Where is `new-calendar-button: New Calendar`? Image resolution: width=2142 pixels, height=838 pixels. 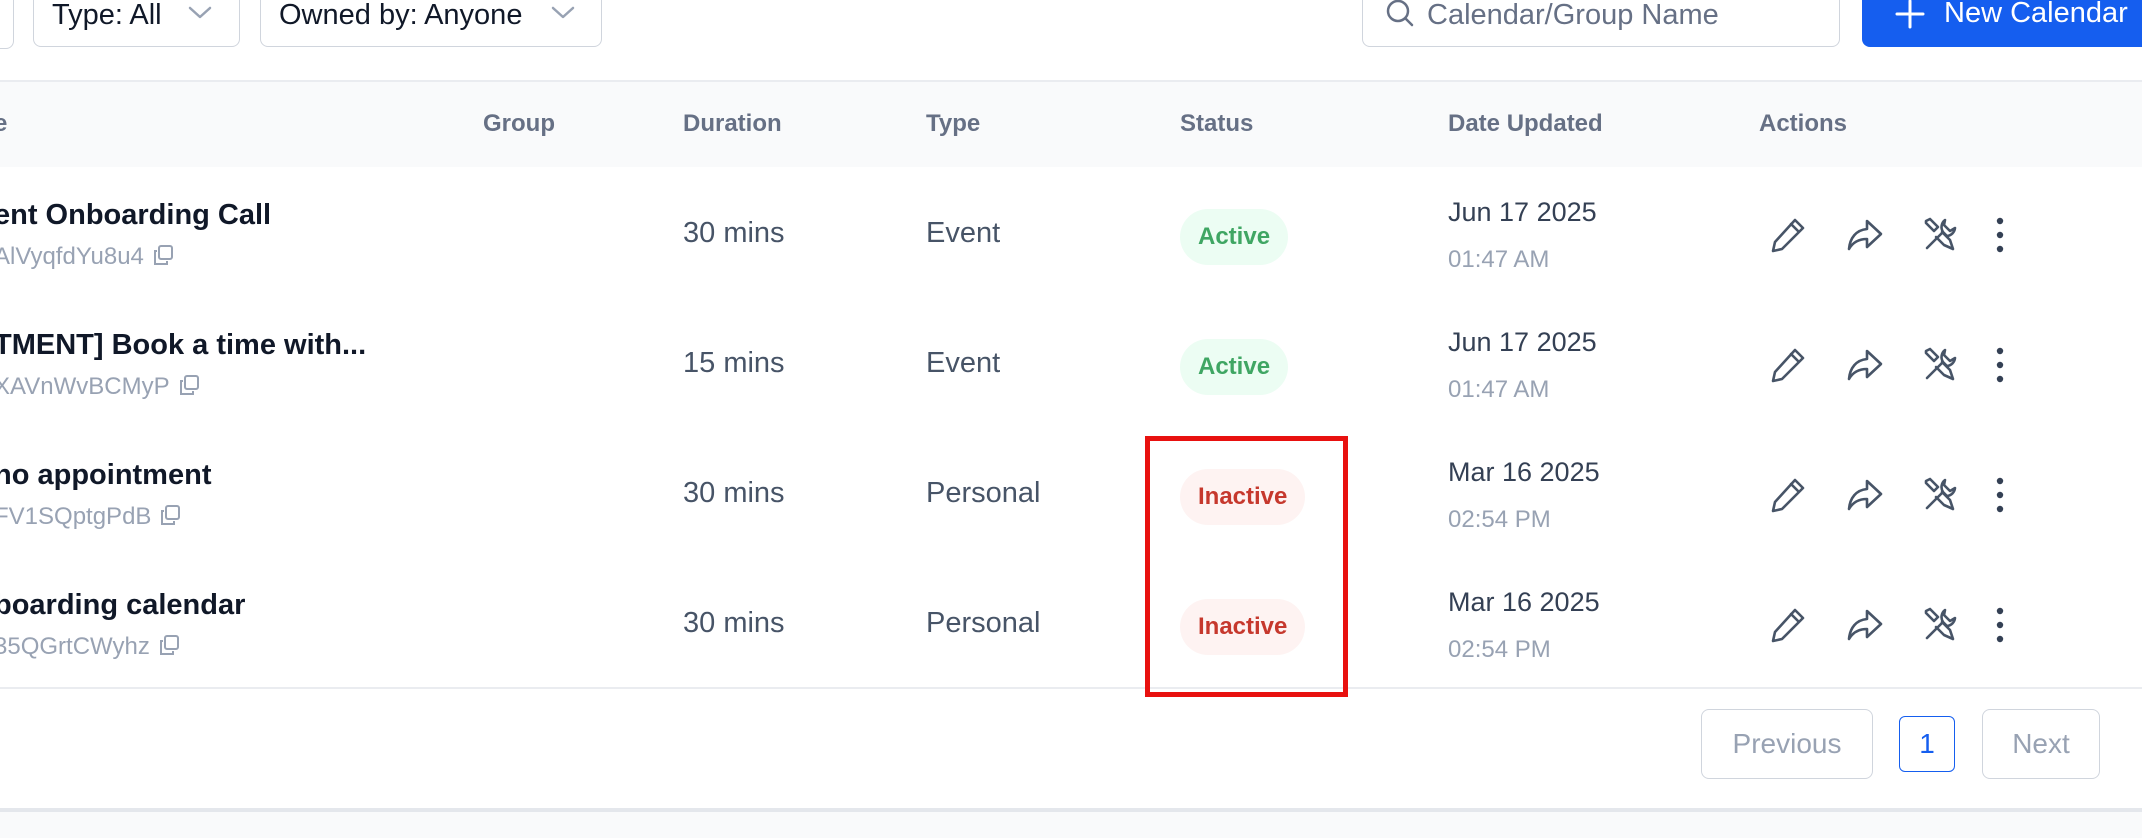 new-calendar-button: New Calendar is located at coordinates (2002, 23).